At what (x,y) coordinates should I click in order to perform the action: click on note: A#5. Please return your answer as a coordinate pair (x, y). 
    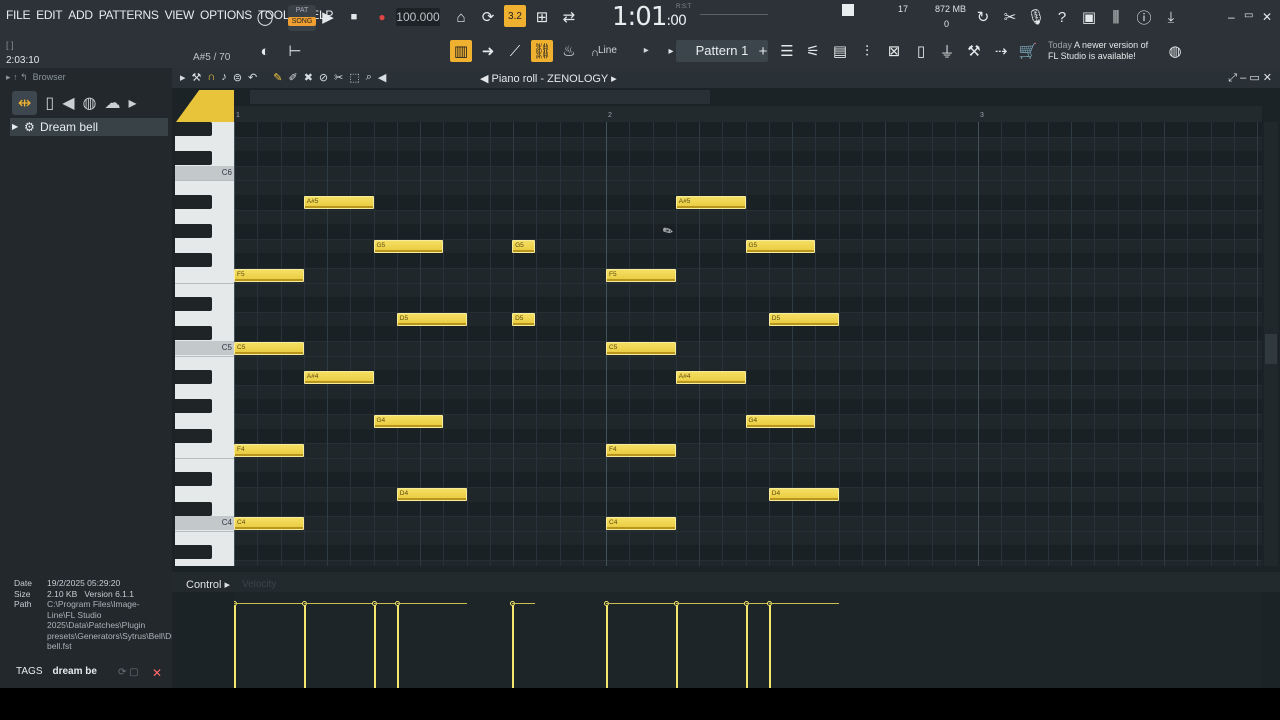
    Looking at the image, I should click on (710, 202).